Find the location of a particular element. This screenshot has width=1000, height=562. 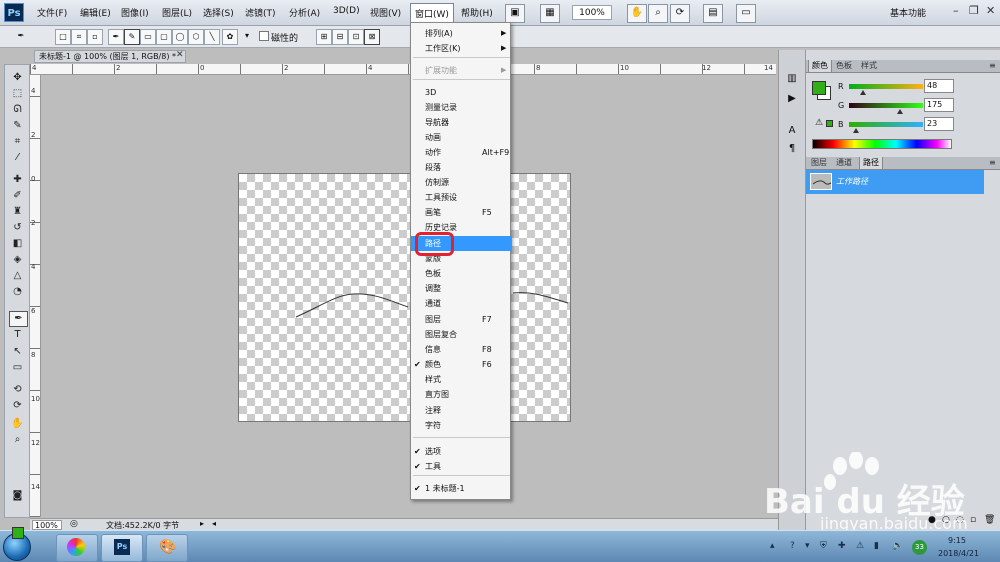

custom-shape-icon: ✿ is located at coordinates (230, 37).